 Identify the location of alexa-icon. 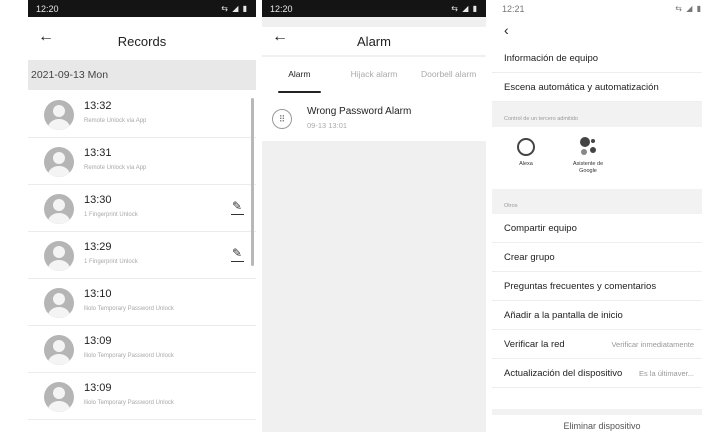
(526, 147).